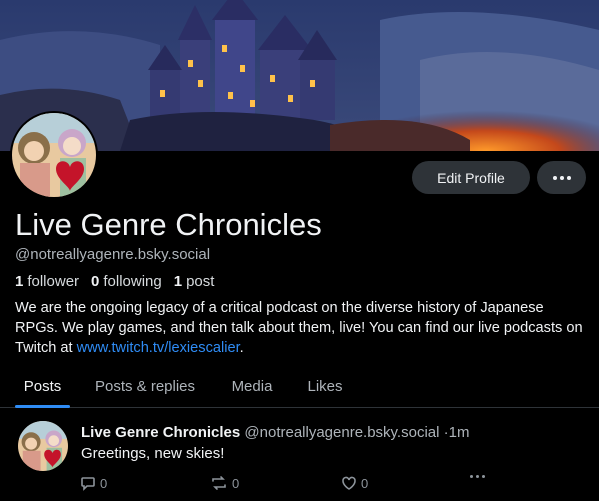 This screenshot has width=599, height=501. Describe the element at coordinates (42, 406) in the screenshot. I see `active-tab-indicator` at that location.